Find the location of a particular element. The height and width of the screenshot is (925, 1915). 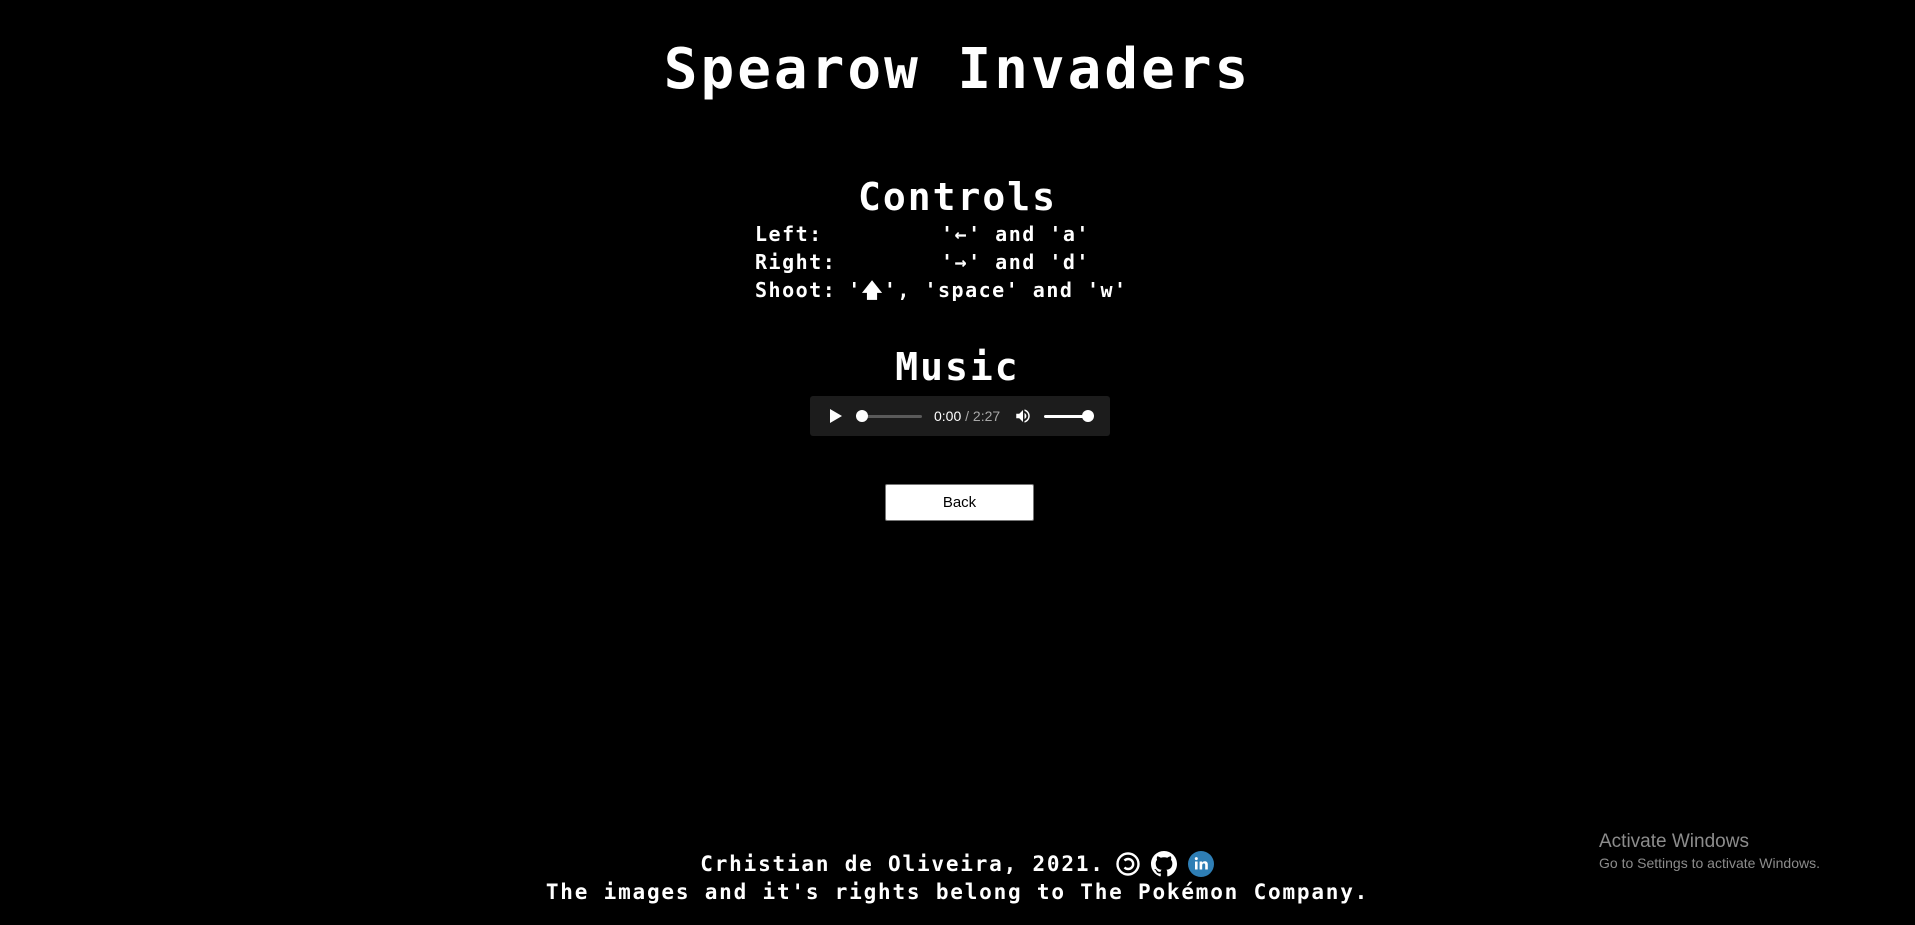

current-time: 0:00 is located at coordinates (948, 416).